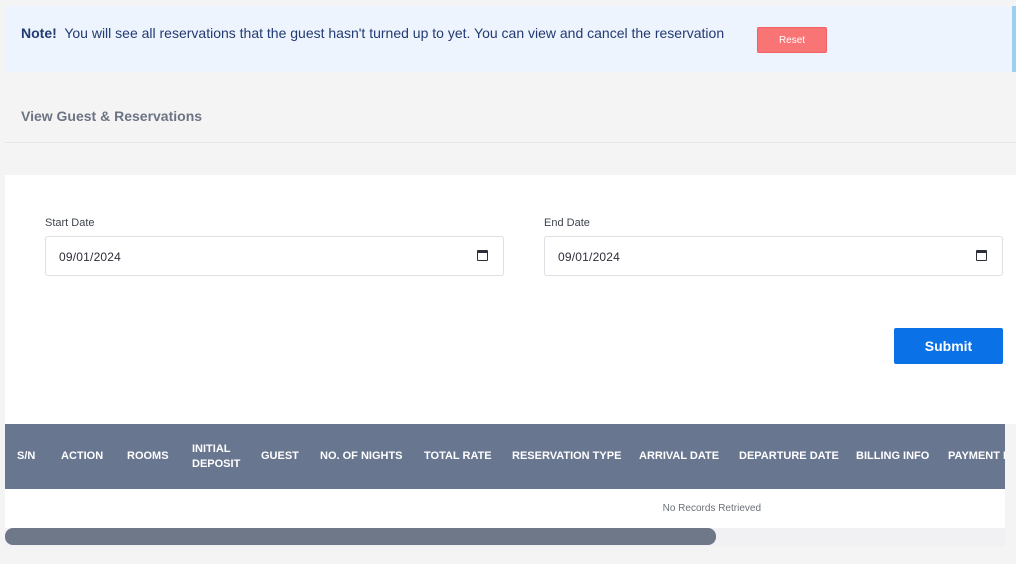 The height and width of the screenshot is (564, 1016). I want to click on column-header-guest: GUEST, so click(280, 456).